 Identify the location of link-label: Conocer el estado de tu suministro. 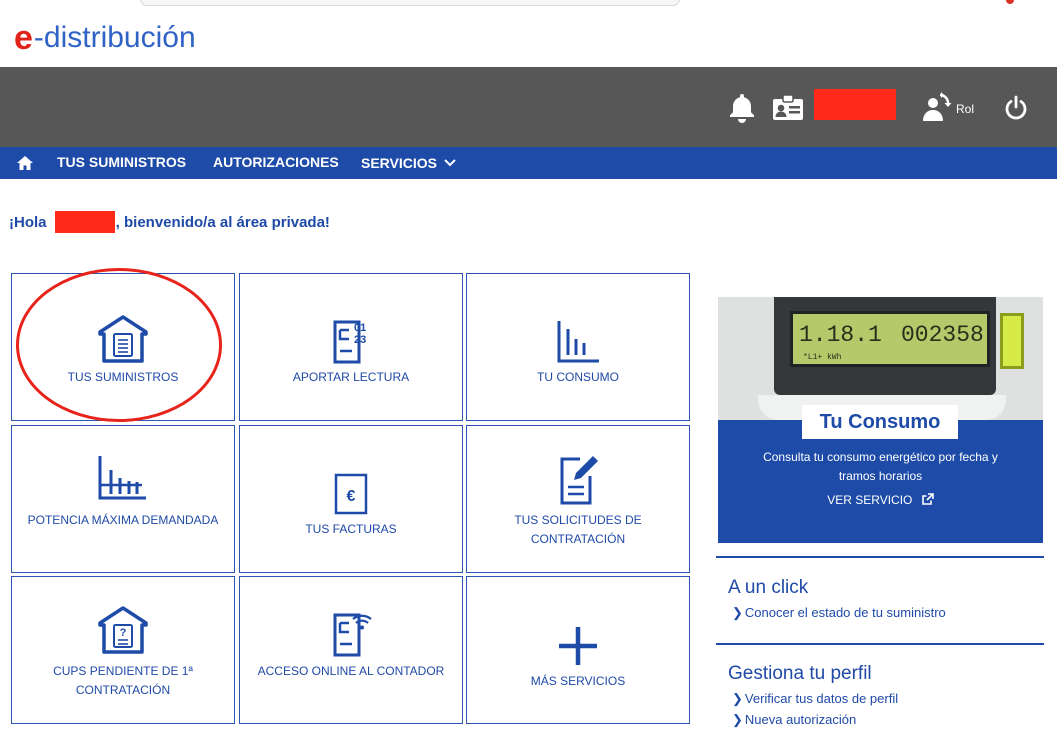
(845, 612).